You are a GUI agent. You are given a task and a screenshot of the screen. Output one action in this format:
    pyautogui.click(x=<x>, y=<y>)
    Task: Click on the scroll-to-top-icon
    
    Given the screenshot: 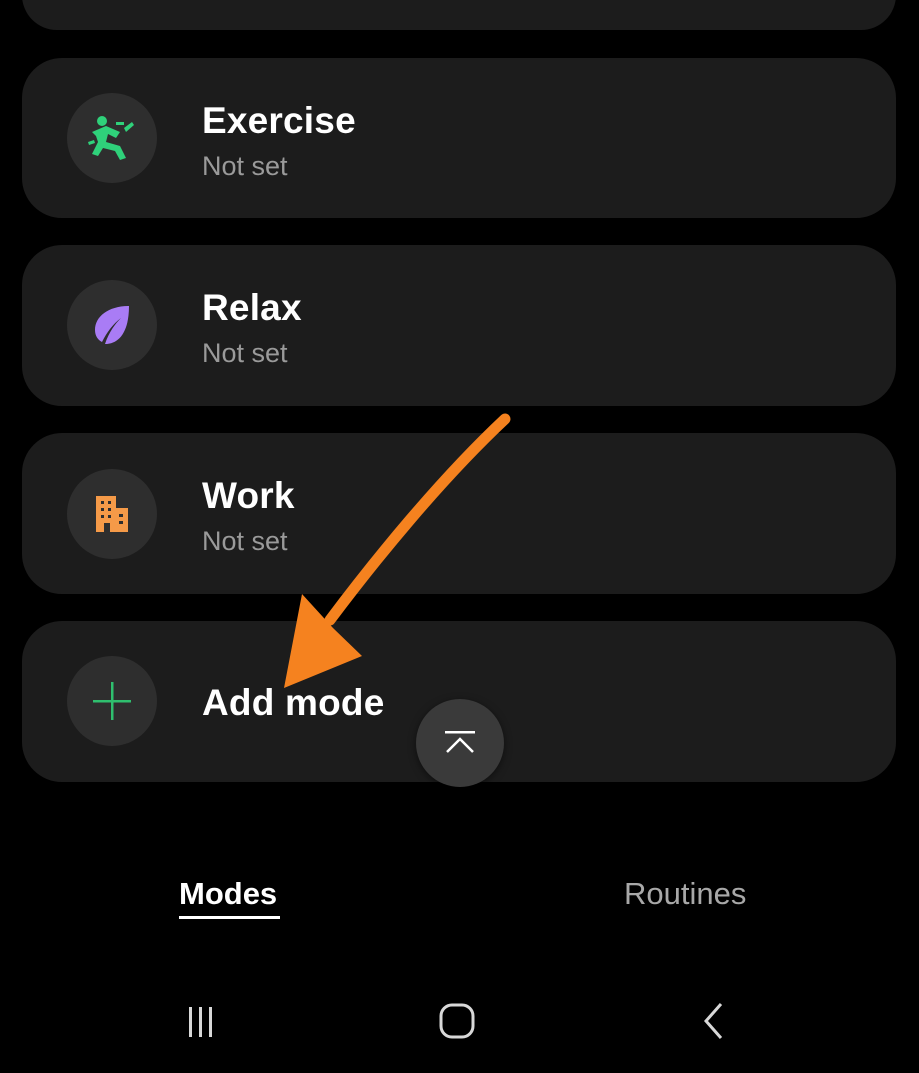 What is the action you would take?
    pyautogui.click(x=460, y=742)
    